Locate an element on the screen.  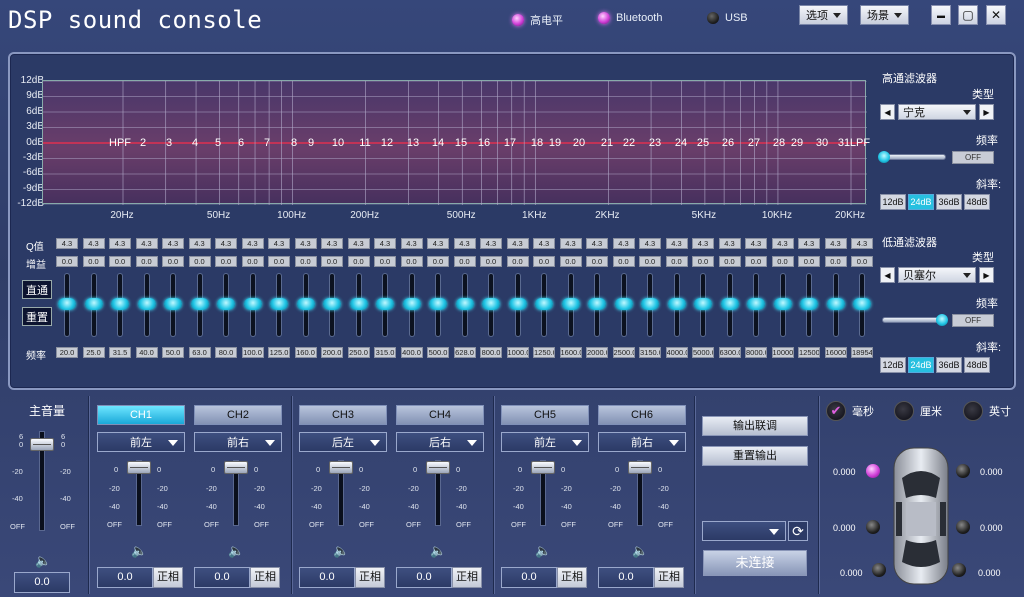
freq-value-field: 800.0 is located at coordinates (491, 352).